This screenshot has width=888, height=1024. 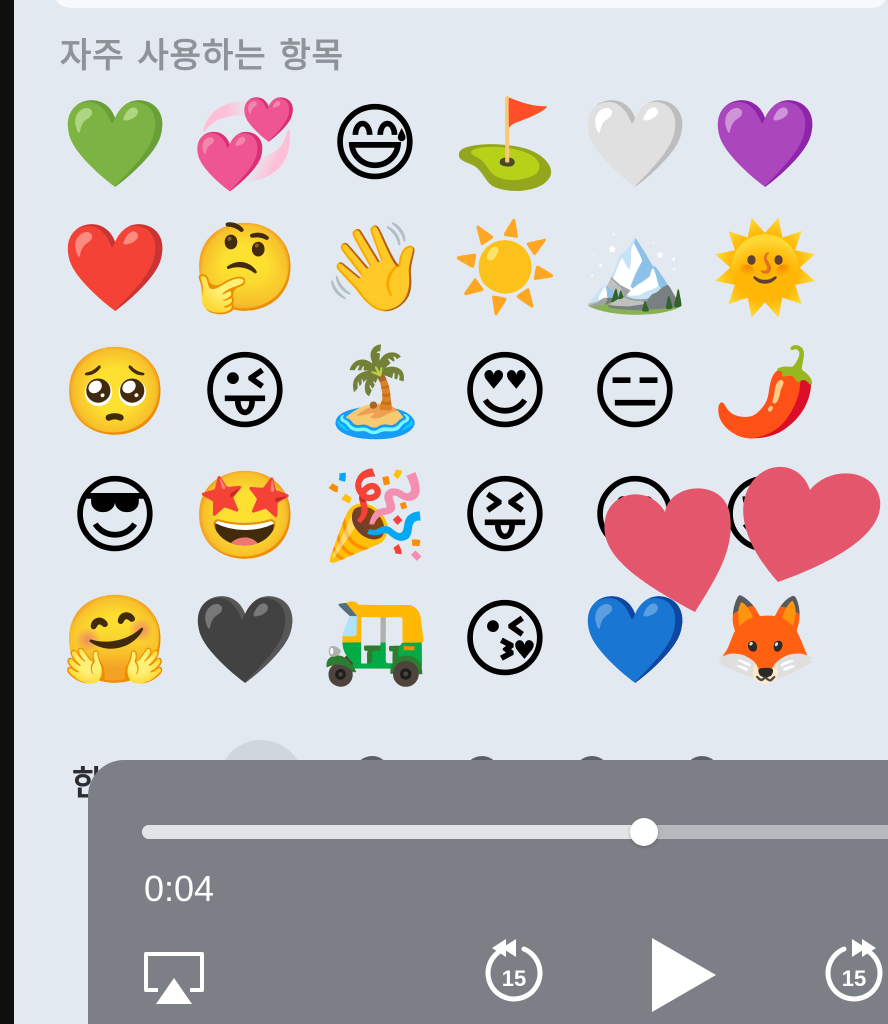 What do you see at coordinates (393, 832) in the screenshot?
I see `scrubber-progress` at bounding box center [393, 832].